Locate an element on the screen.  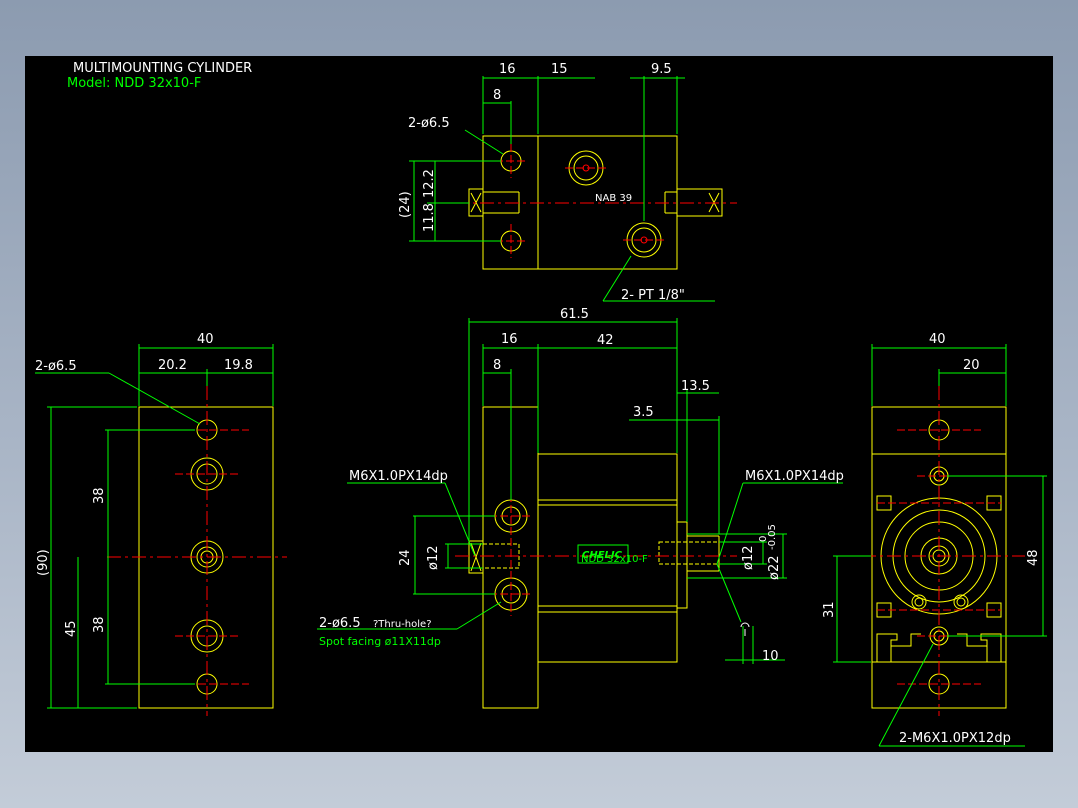
callout-holes-top: 2-ø6.5 is located at coordinates (429, 123).